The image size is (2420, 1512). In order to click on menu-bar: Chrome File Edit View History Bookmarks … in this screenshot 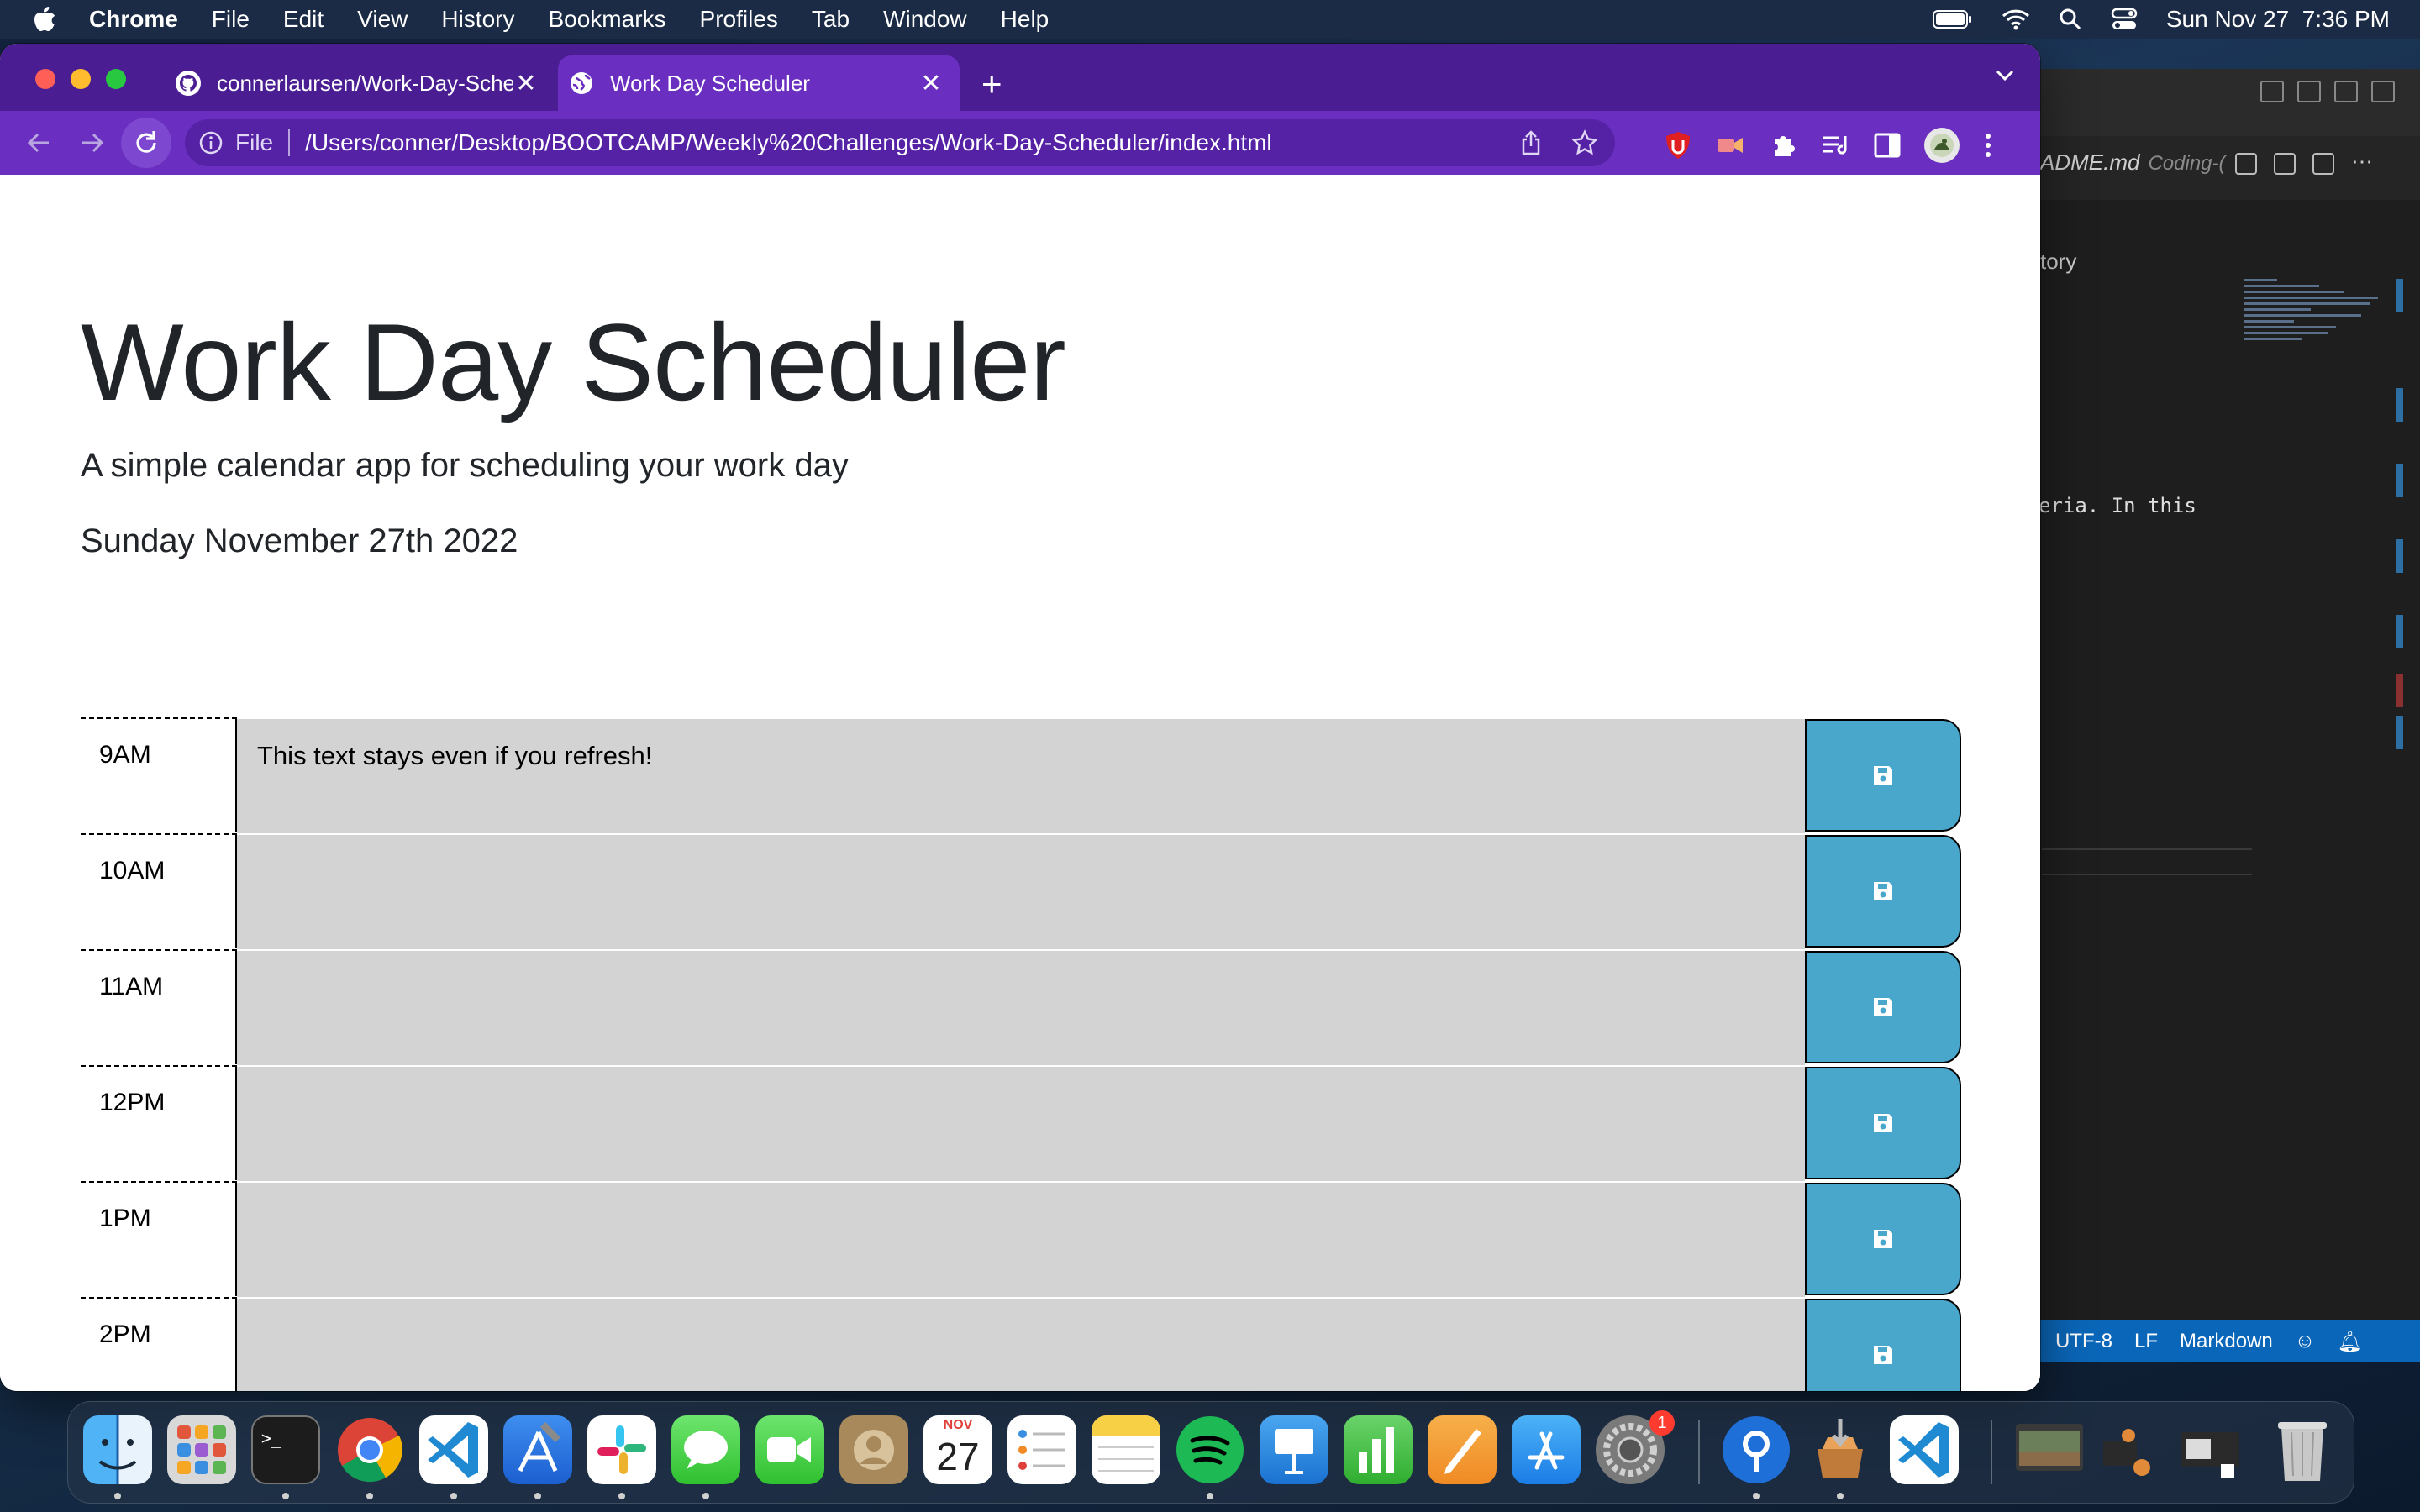, I will do `click(1210, 19)`.